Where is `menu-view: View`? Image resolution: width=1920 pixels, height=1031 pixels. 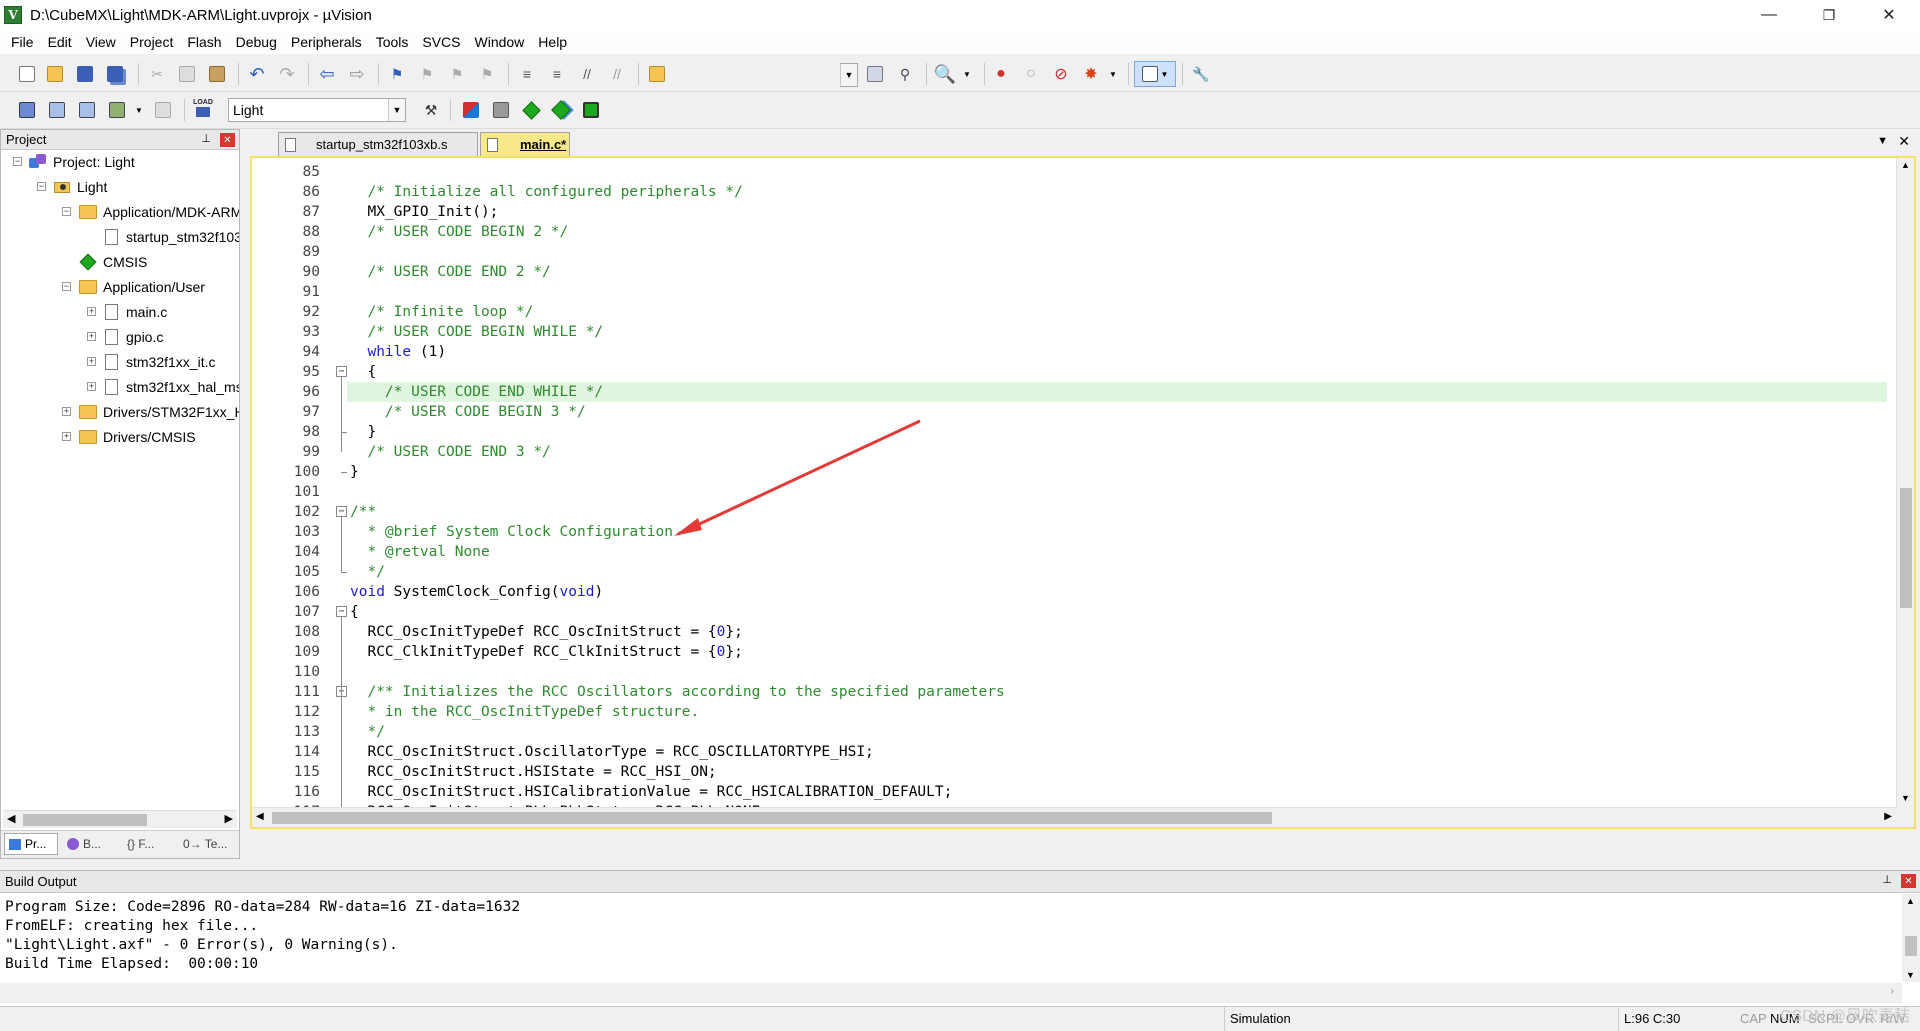 menu-view: View is located at coordinates (101, 42).